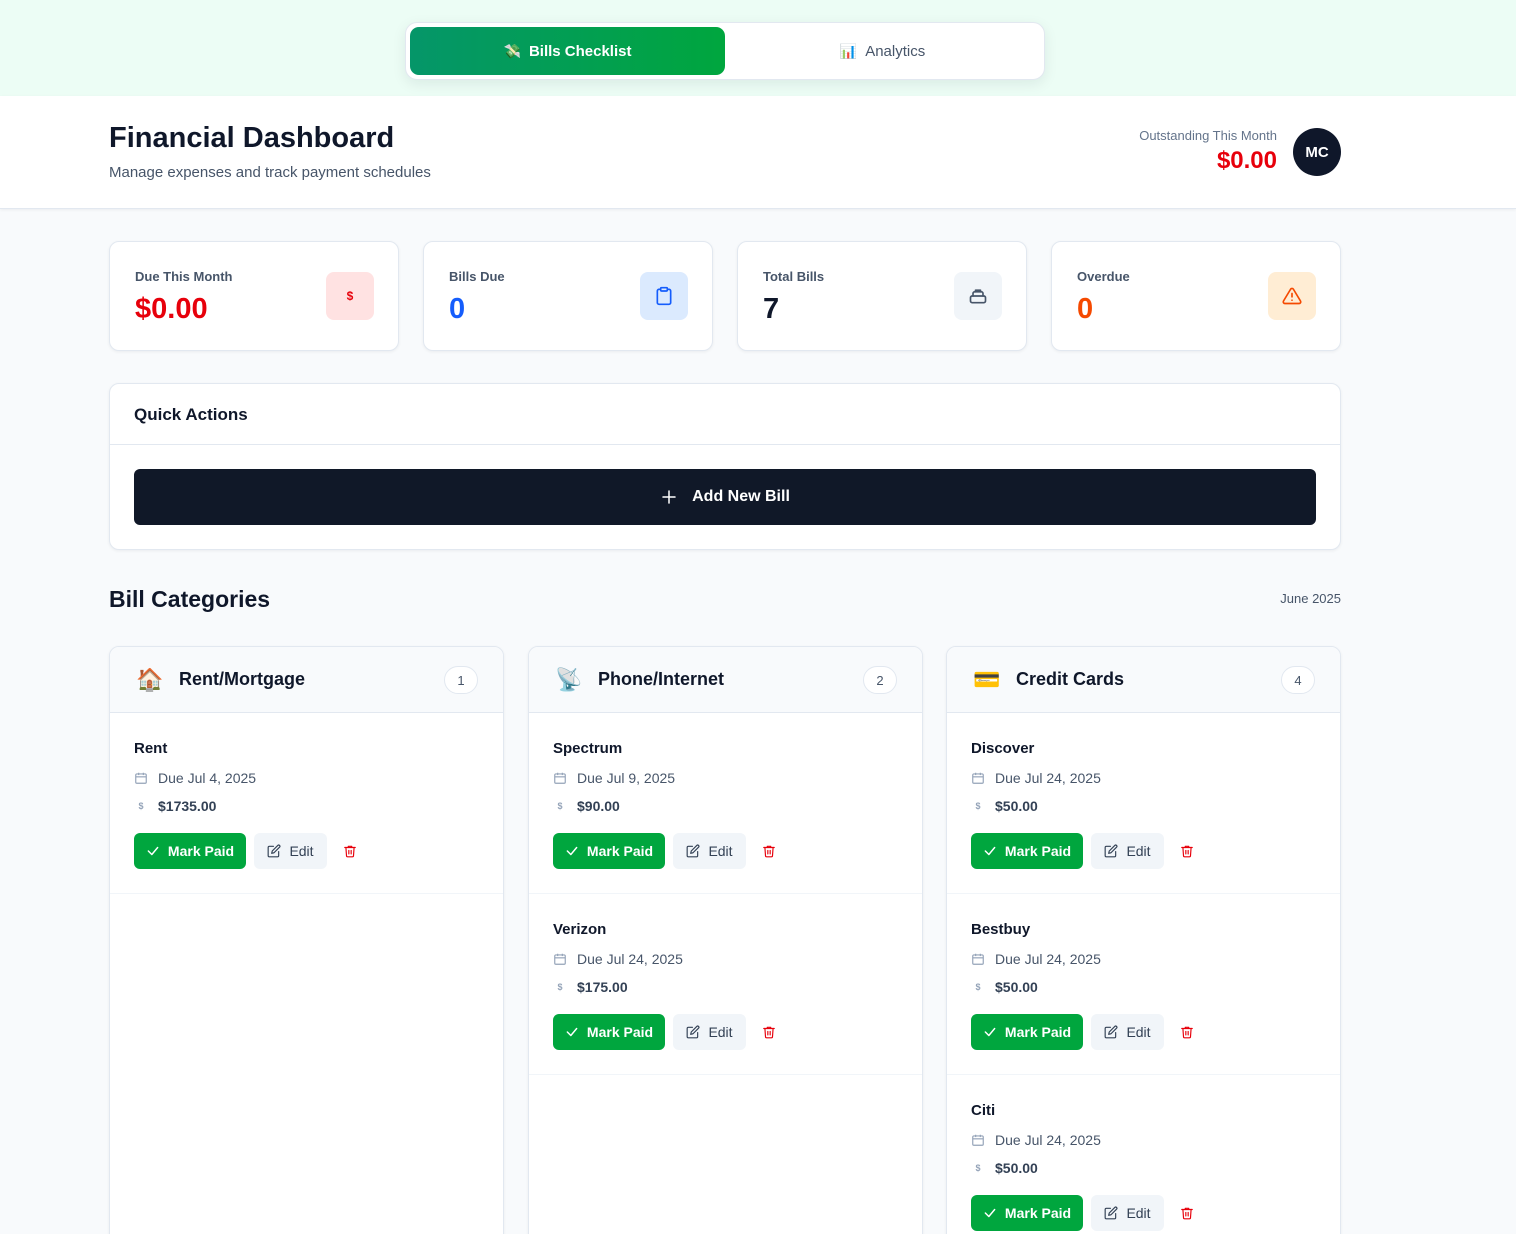 Image resolution: width=1516 pixels, height=1234 pixels. I want to click on bill-amount: $ $175.00, so click(590, 987).